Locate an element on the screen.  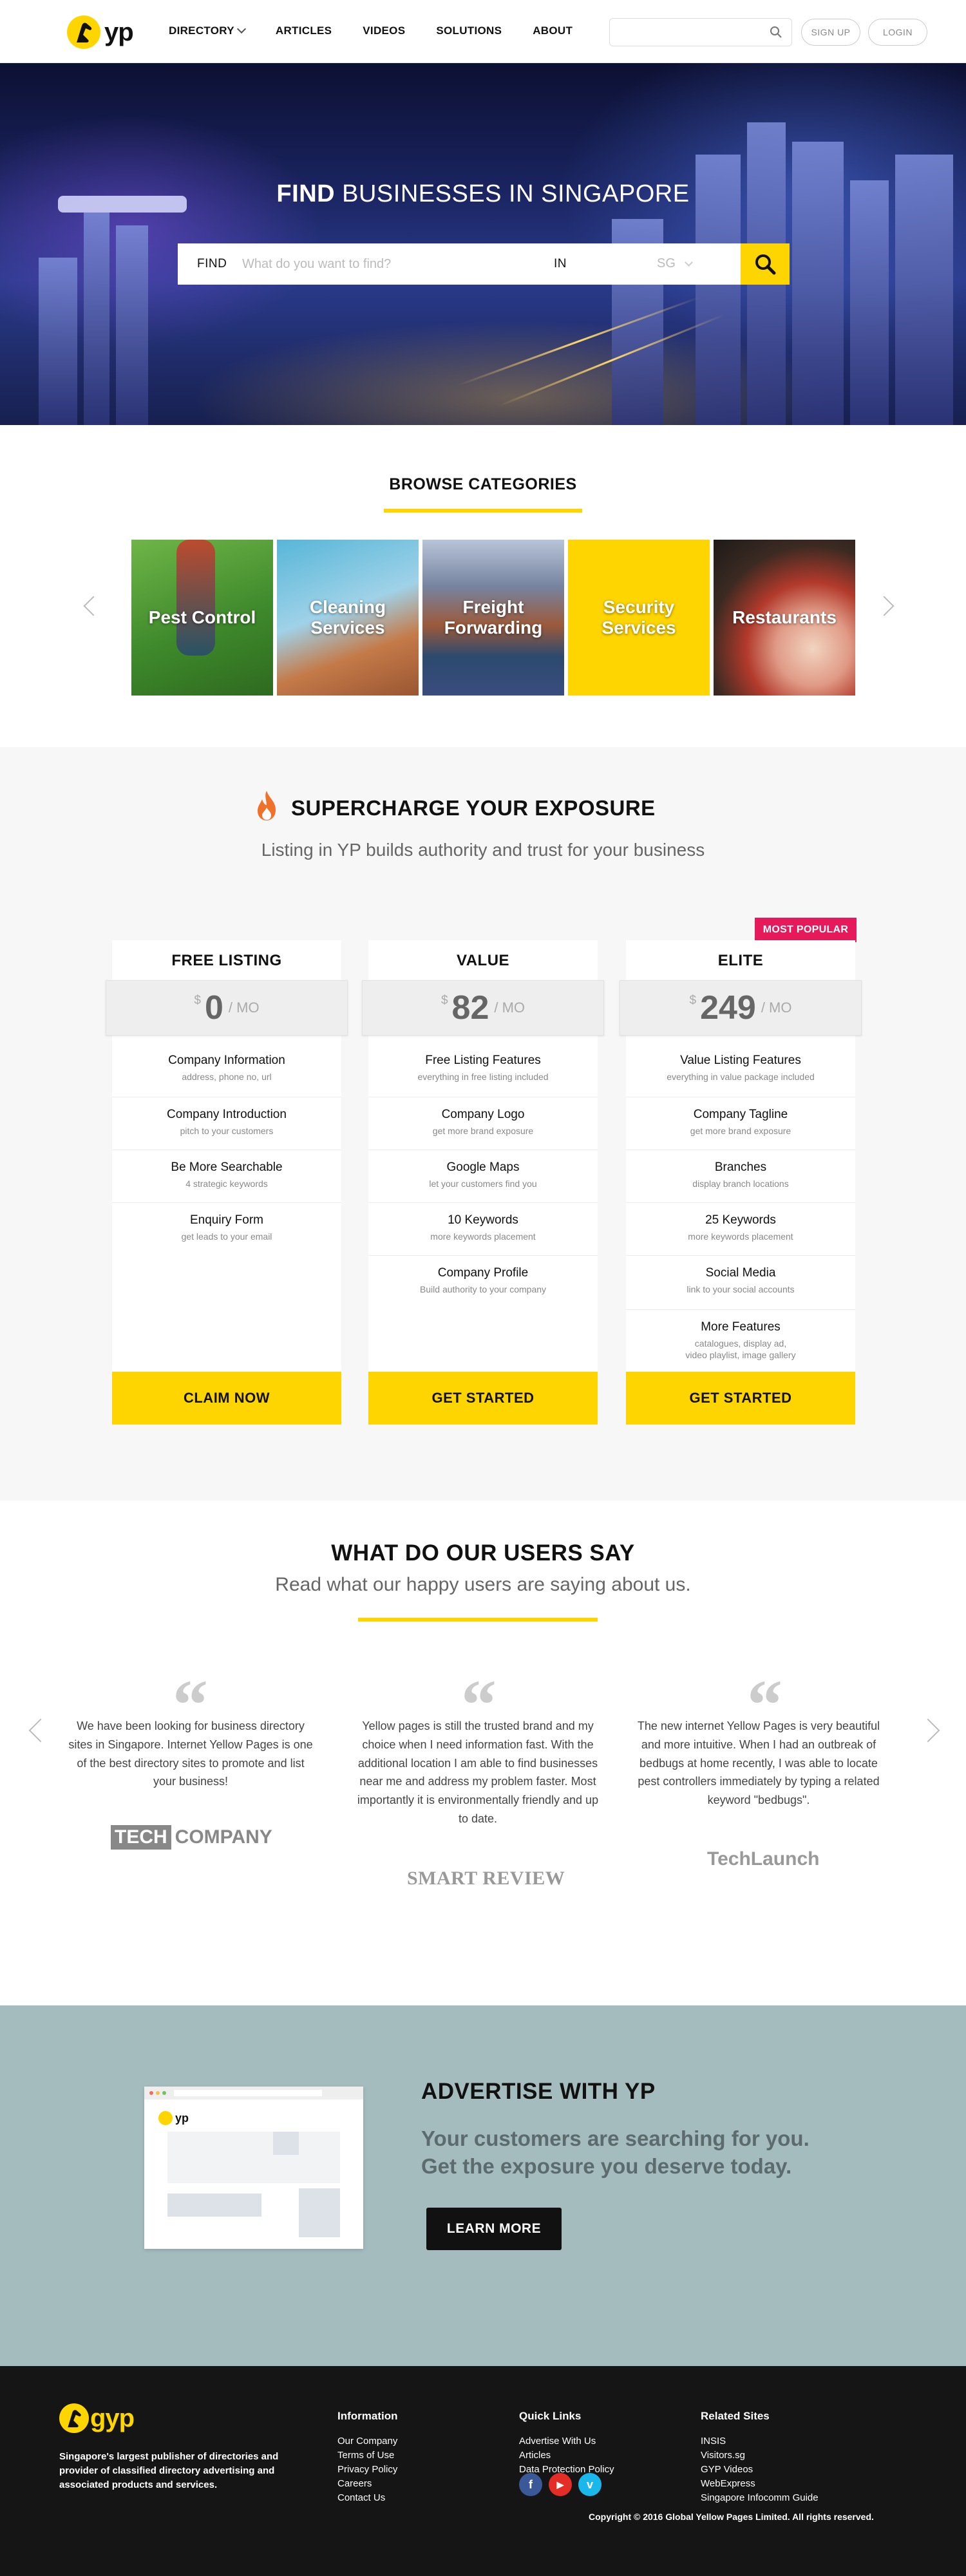
plan-feature: Be More Searchable 4 strategic keywords is located at coordinates (226, 1176).